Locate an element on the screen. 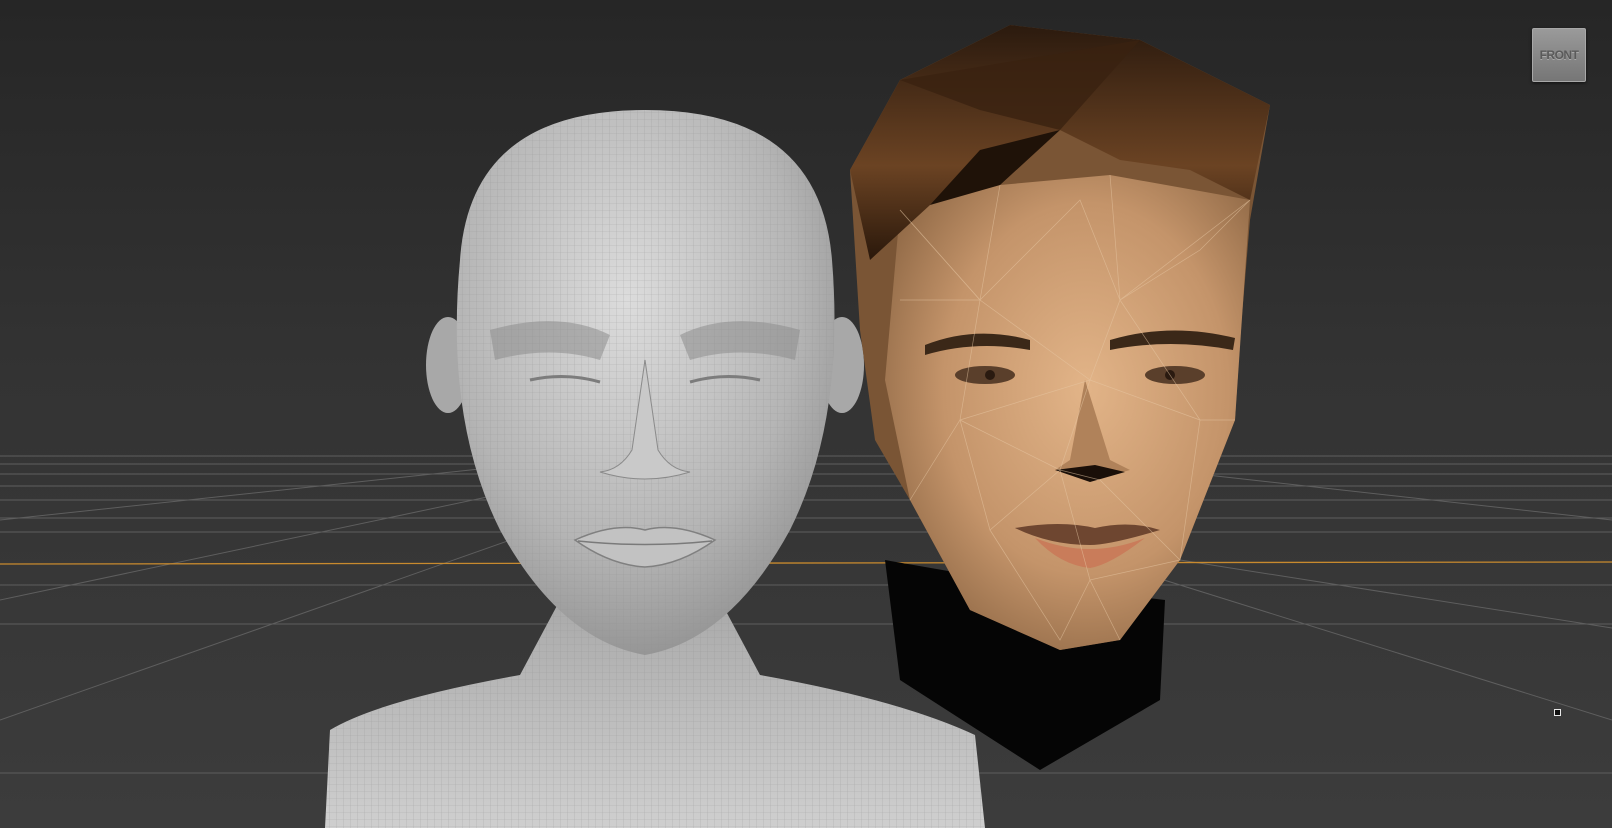  x-axis-line is located at coordinates (806, 563).